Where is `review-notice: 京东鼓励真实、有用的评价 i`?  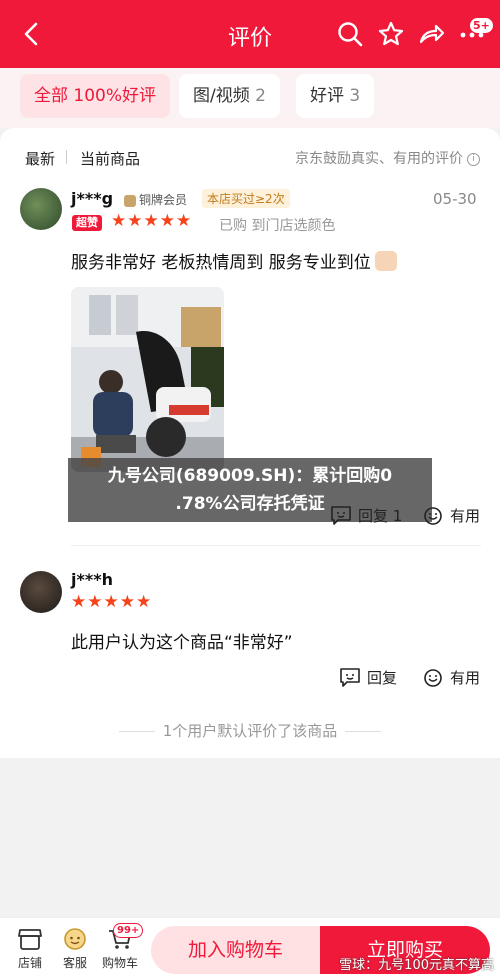
review-notice: 京东鼓励真实、有用的评价 i is located at coordinates (387, 158).